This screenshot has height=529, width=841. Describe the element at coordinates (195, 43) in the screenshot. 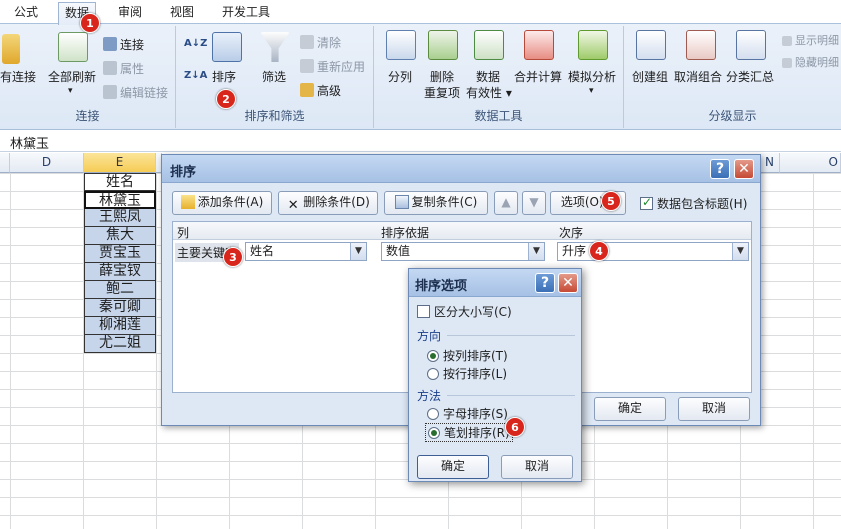

I see `sort-ascending-button: A↓Z` at that location.